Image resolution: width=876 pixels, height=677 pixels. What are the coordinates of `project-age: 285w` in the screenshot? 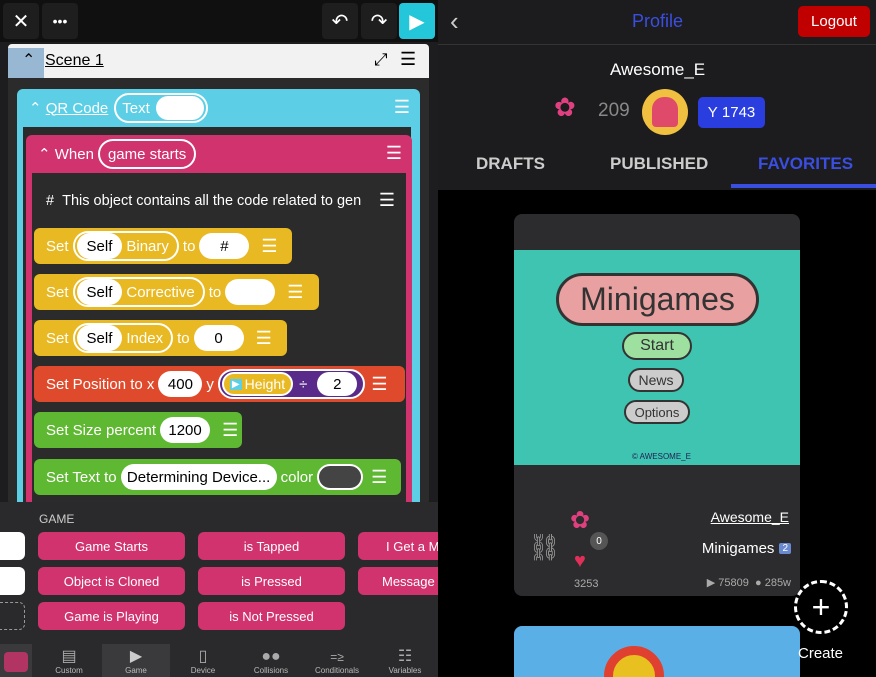 It's located at (777, 583).